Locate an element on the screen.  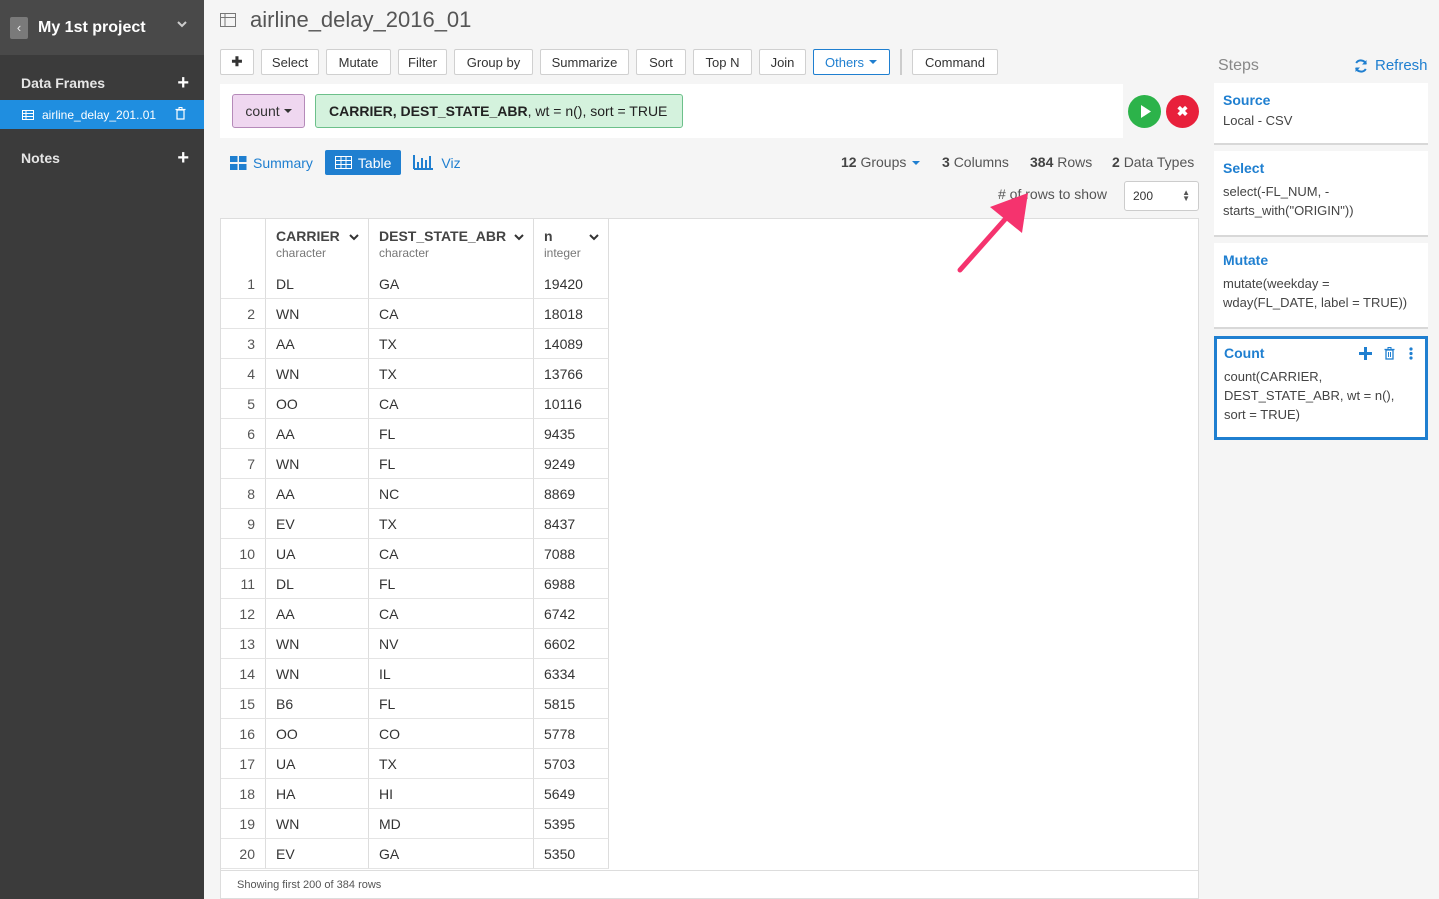
plus-icon is located at coordinates (1365, 353).